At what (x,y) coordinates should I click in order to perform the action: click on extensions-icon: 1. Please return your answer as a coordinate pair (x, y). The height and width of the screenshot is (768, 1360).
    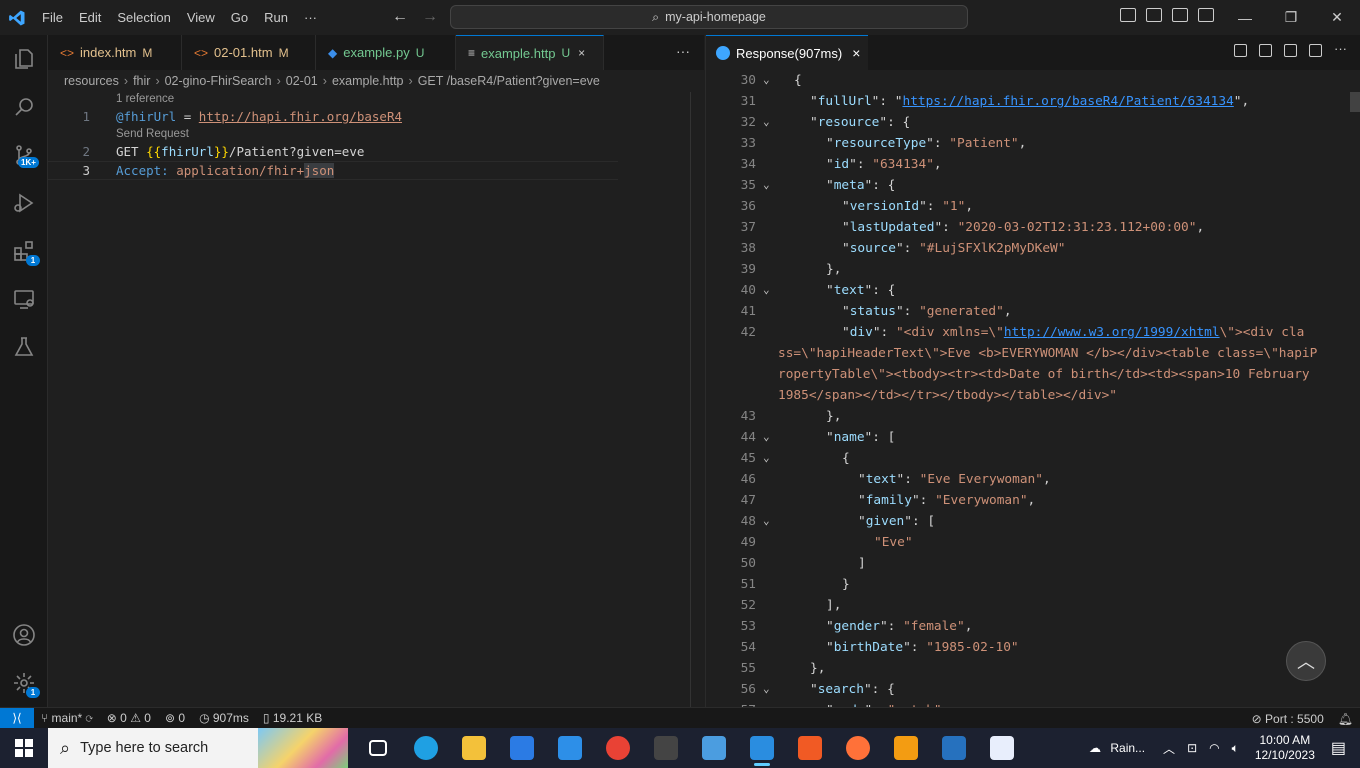
    Looking at the image, I should click on (24, 251).